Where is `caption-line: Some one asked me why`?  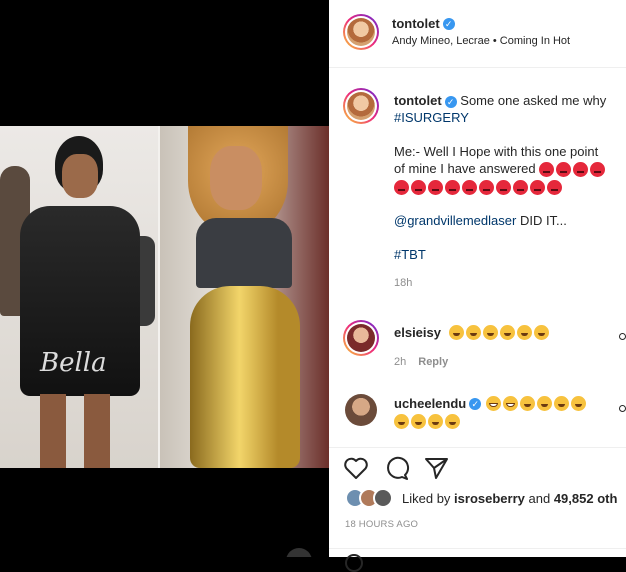 caption-line: Some one asked me why is located at coordinates (533, 100).